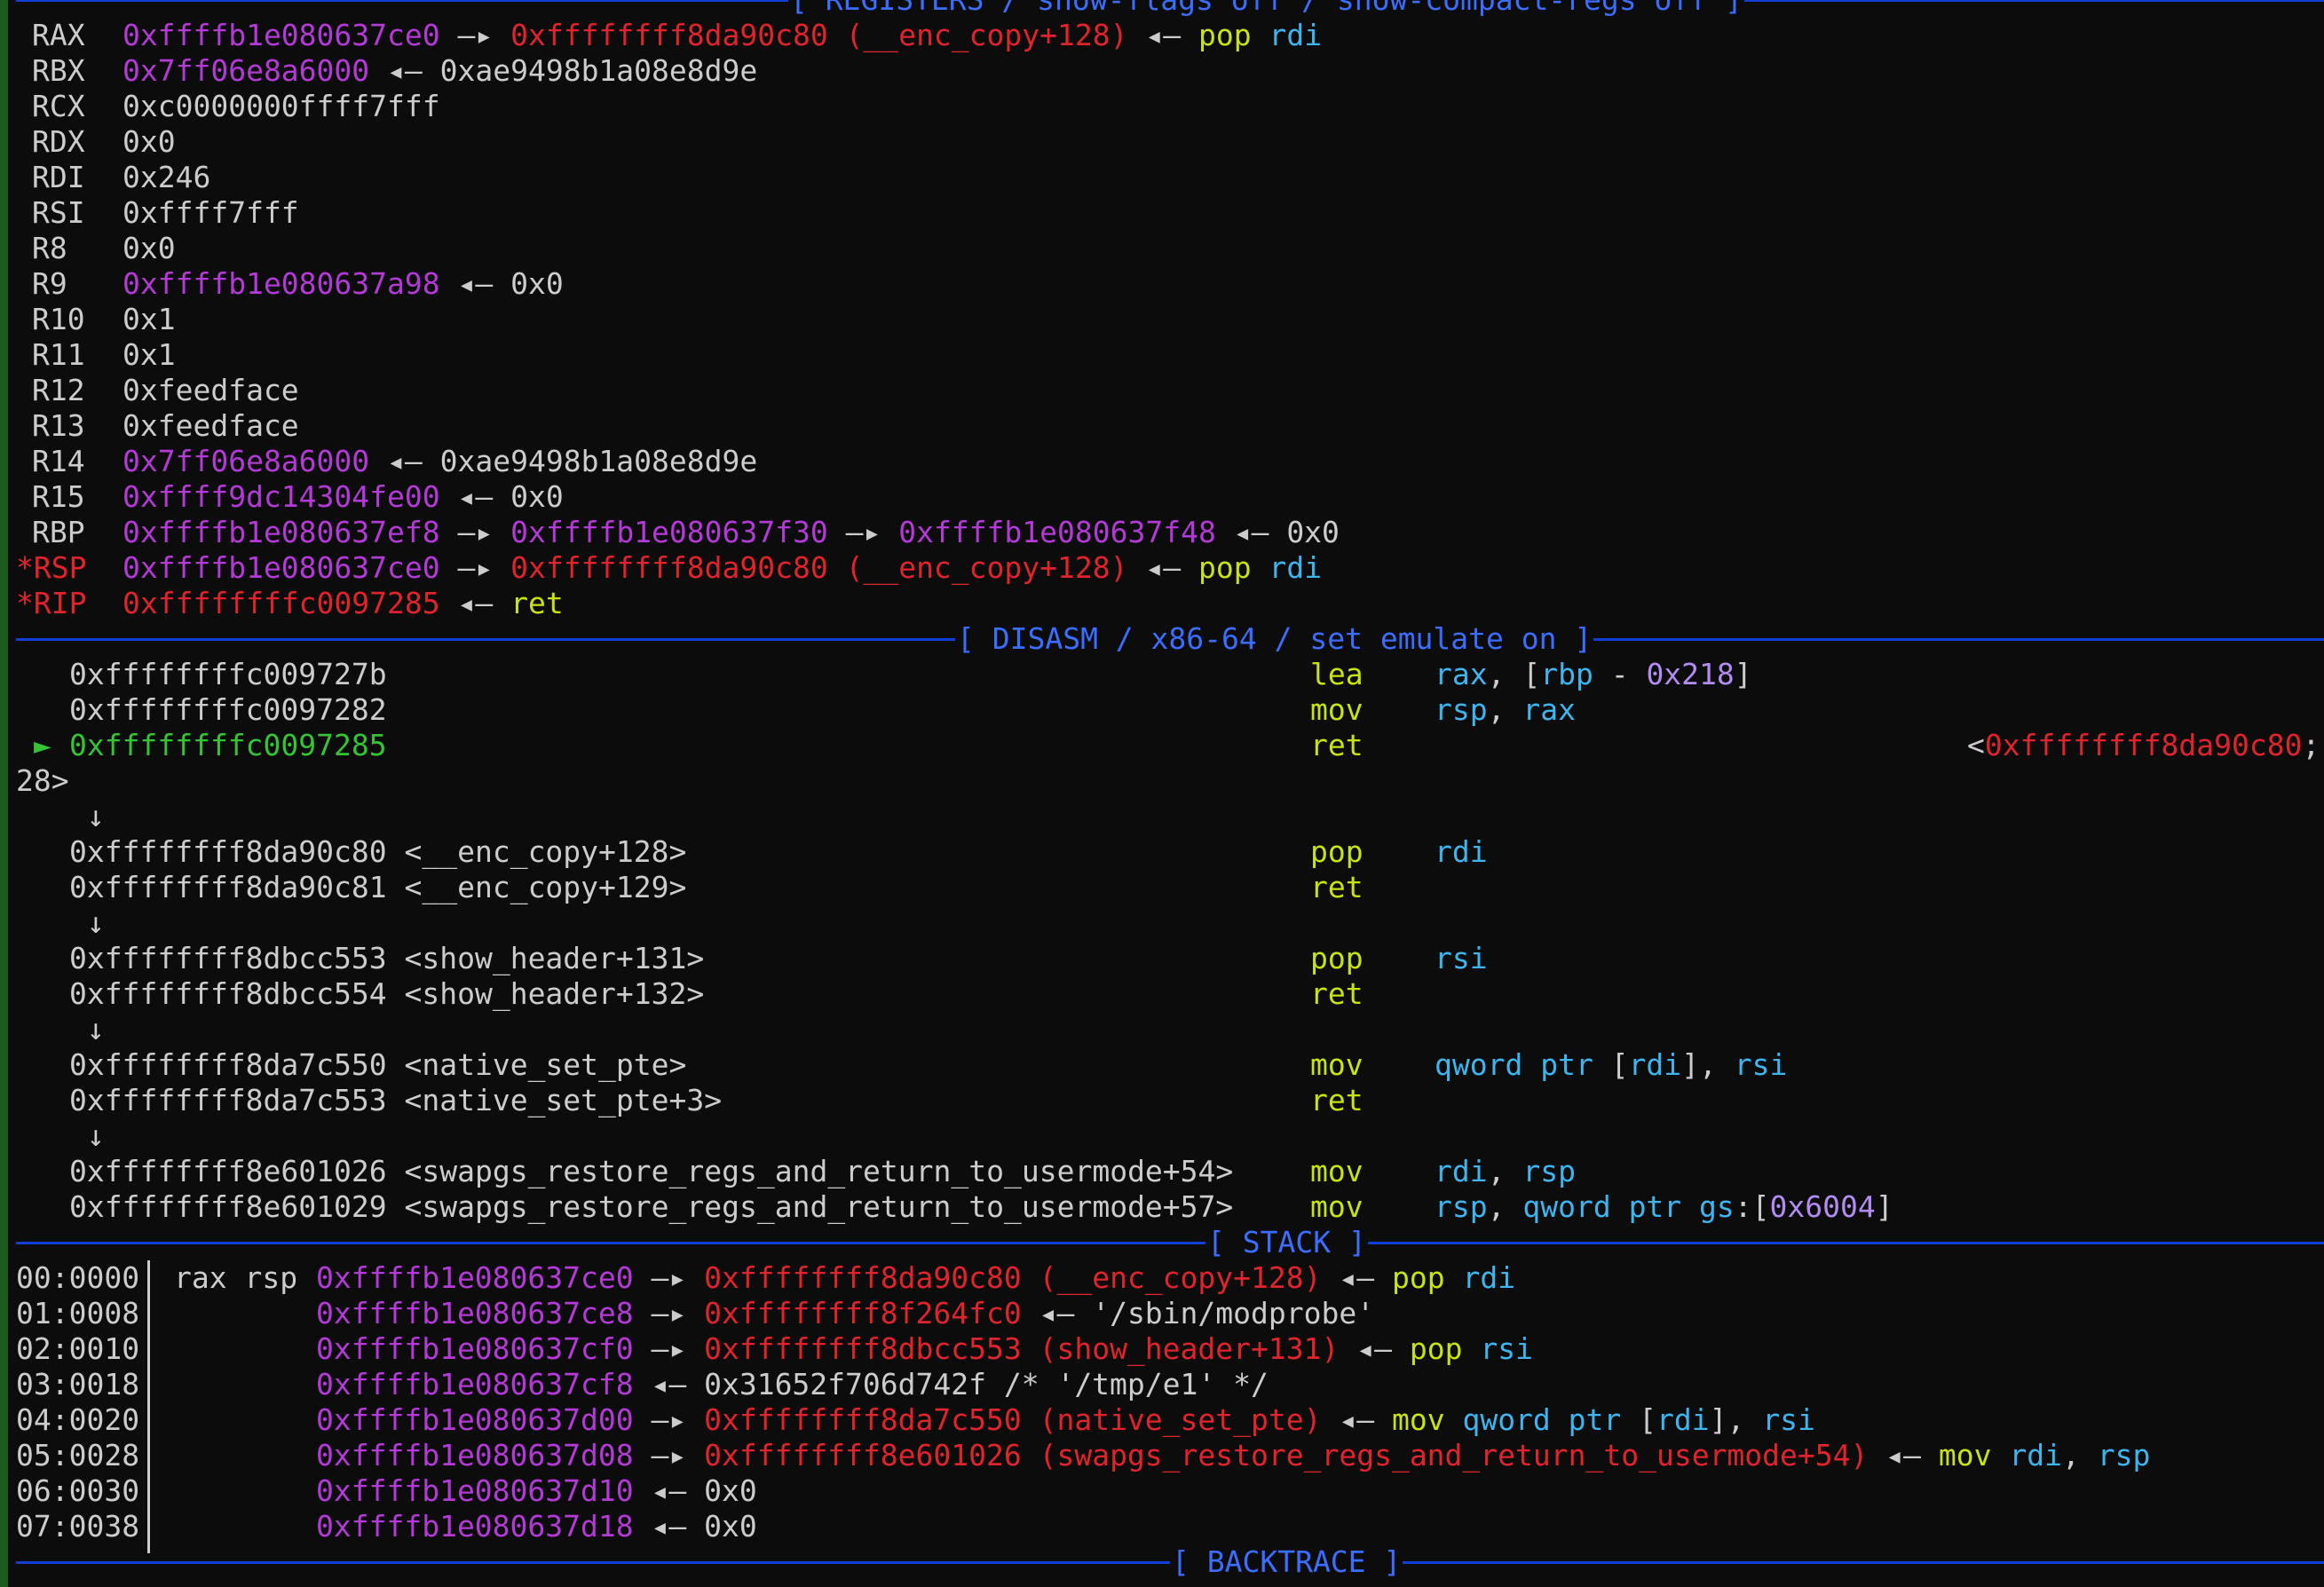 This screenshot has height=1587, width=2324. What do you see at coordinates (1461, 709) in the screenshot?
I see `disasm-operand-part: rsp` at bounding box center [1461, 709].